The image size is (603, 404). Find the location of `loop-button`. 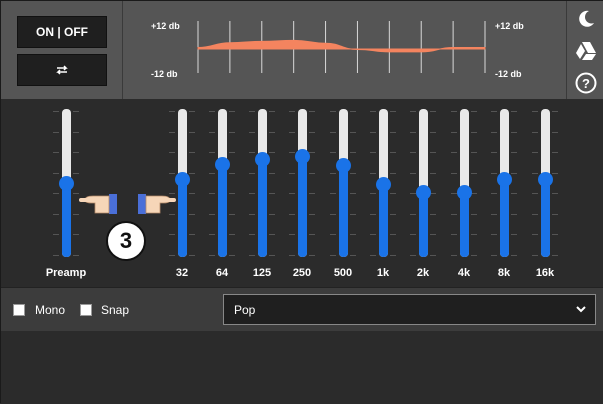

loop-button is located at coordinates (62, 70).